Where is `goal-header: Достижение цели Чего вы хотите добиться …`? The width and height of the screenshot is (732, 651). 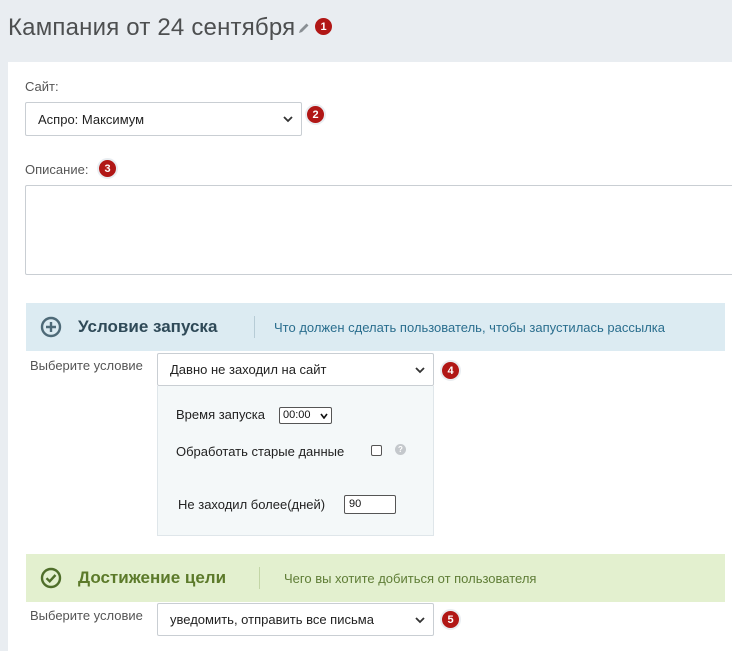
goal-header: Достижение цели Чего вы хотите добиться … is located at coordinates (375, 578).